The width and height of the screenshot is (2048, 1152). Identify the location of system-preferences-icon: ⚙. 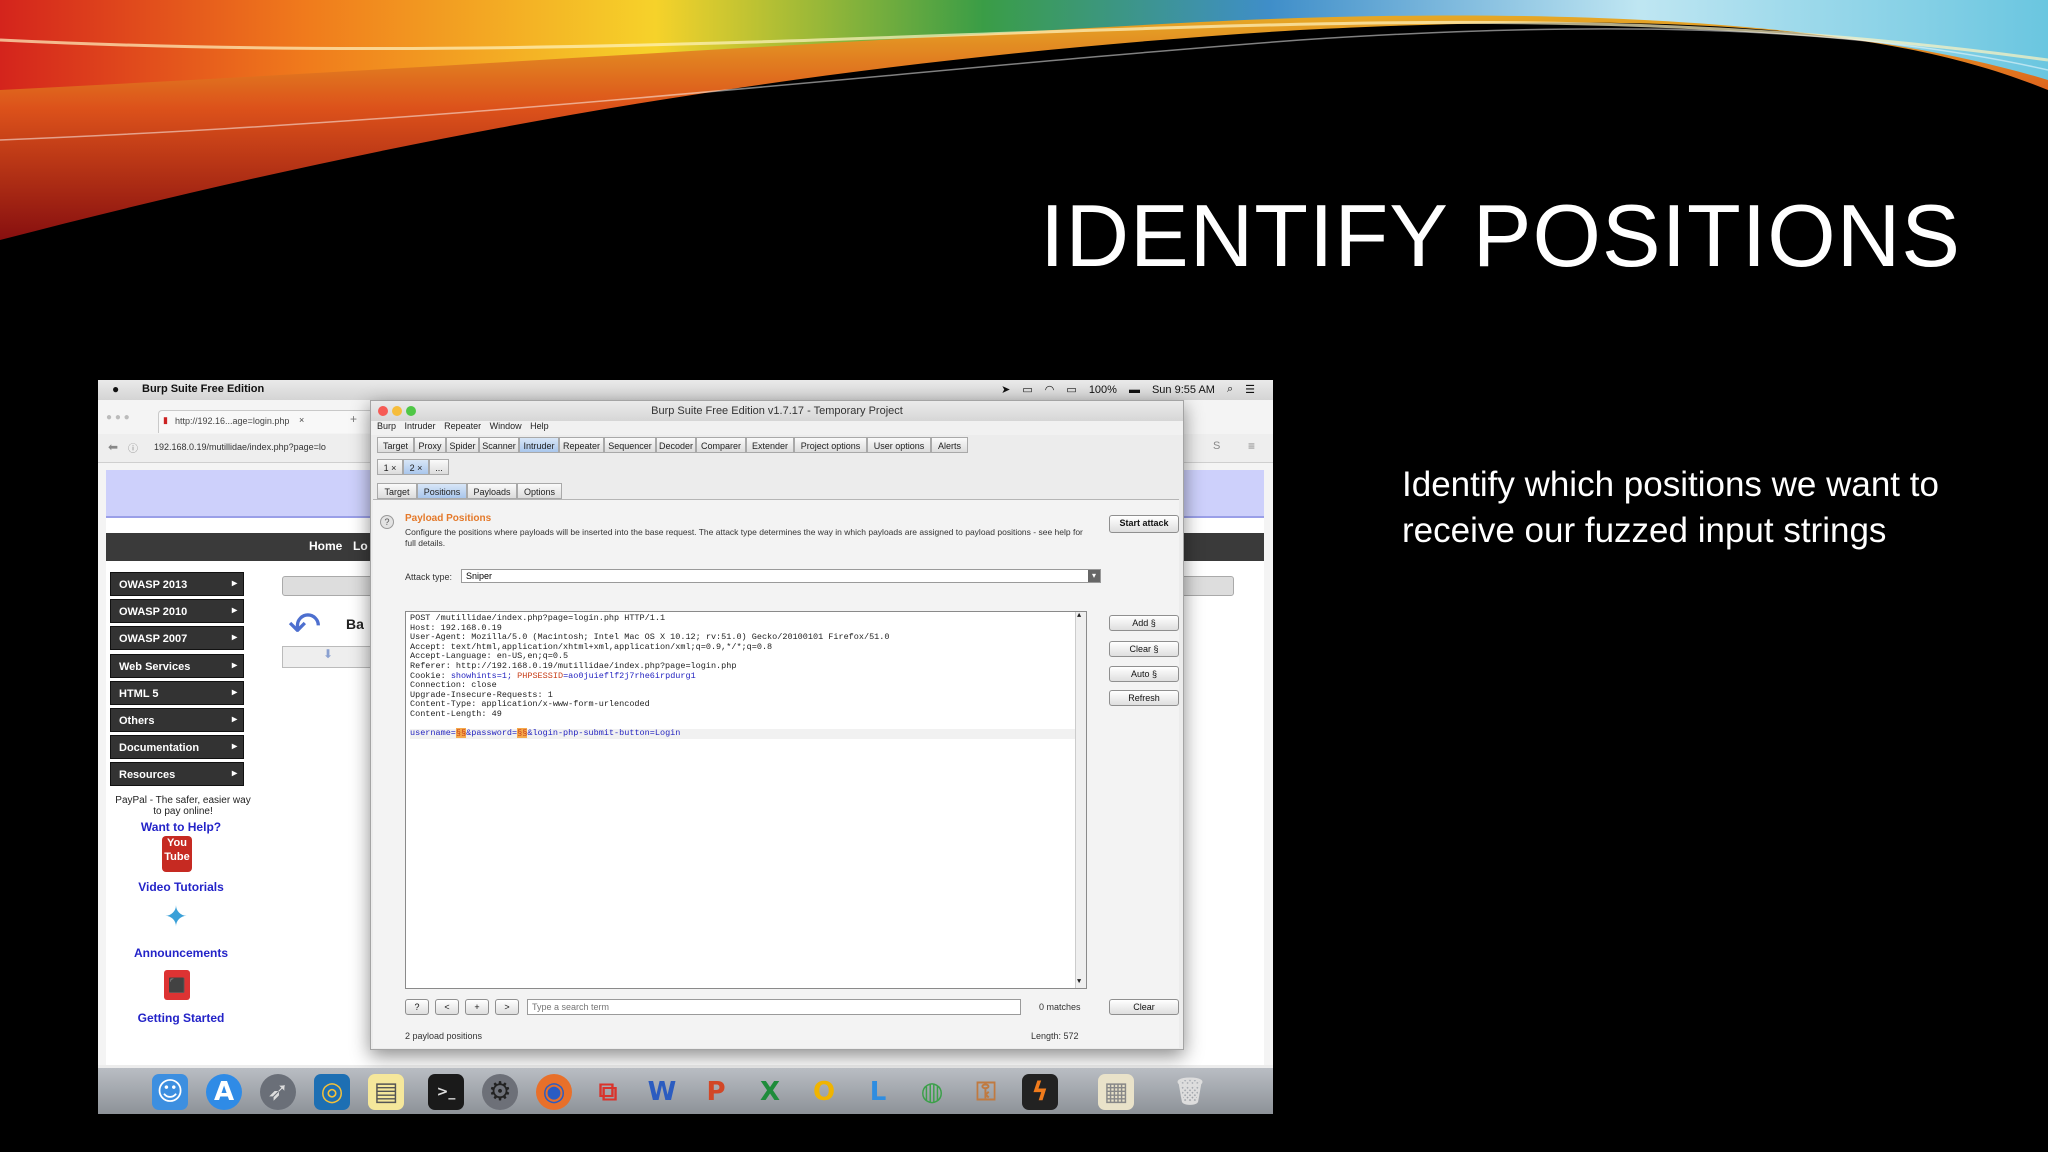
(500, 1092).